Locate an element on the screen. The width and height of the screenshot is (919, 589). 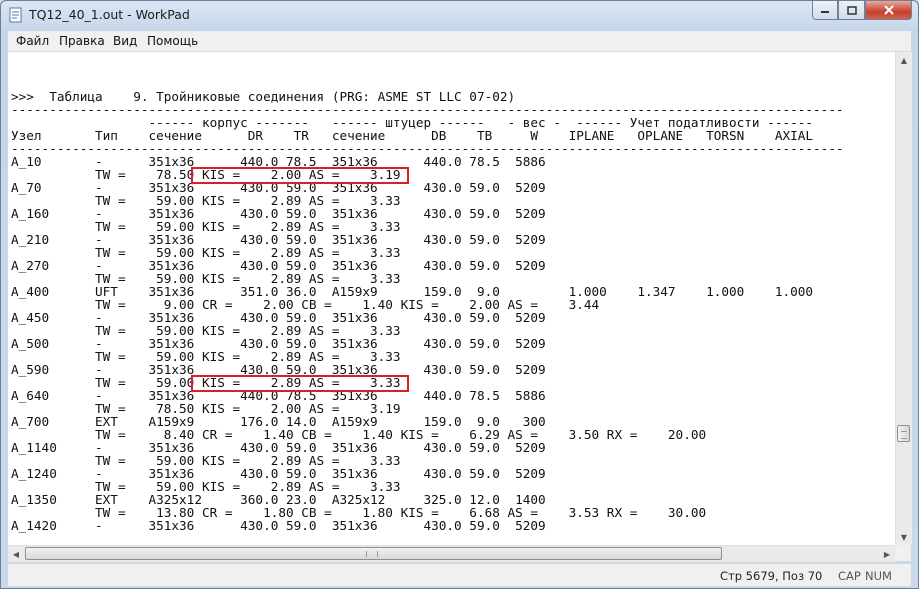
vertical-scroll-thumb is located at coordinates (903, 433).